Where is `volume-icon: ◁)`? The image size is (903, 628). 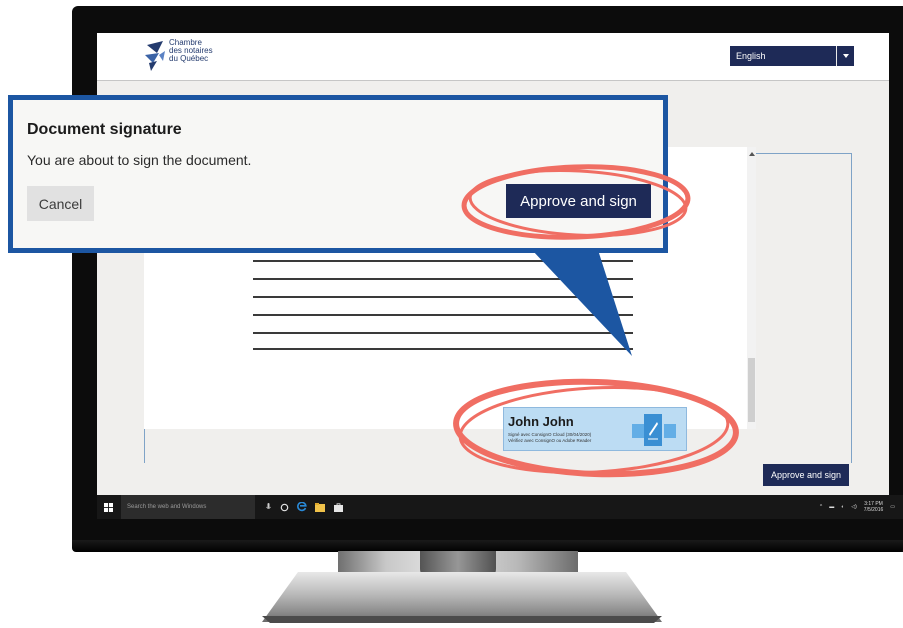 volume-icon: ◁) is located at coordinates (854, 507).